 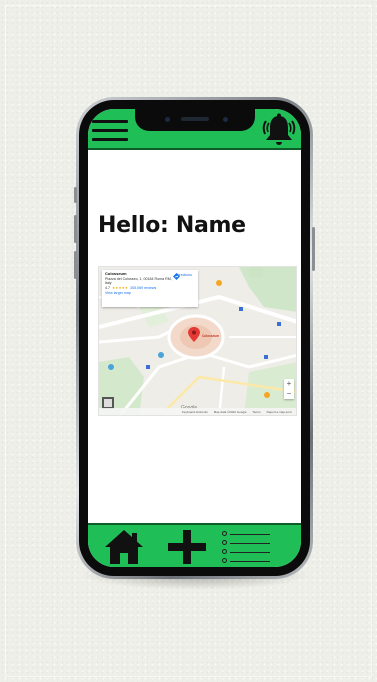 I want to click on list-icon, so click(x=247, y=547).